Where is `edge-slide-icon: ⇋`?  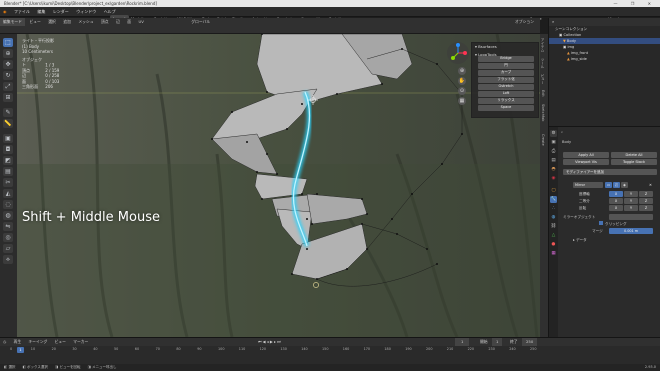 edge-slide-icon: ⇋ is located at coordinates (8, 226).